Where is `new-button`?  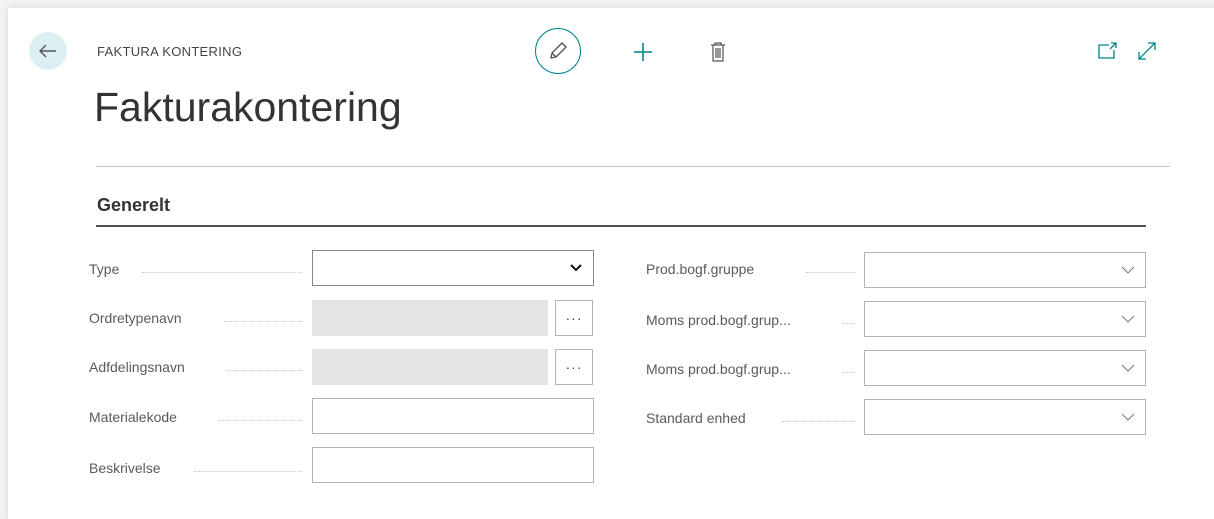 new-button is located at coordinates (643, 52).